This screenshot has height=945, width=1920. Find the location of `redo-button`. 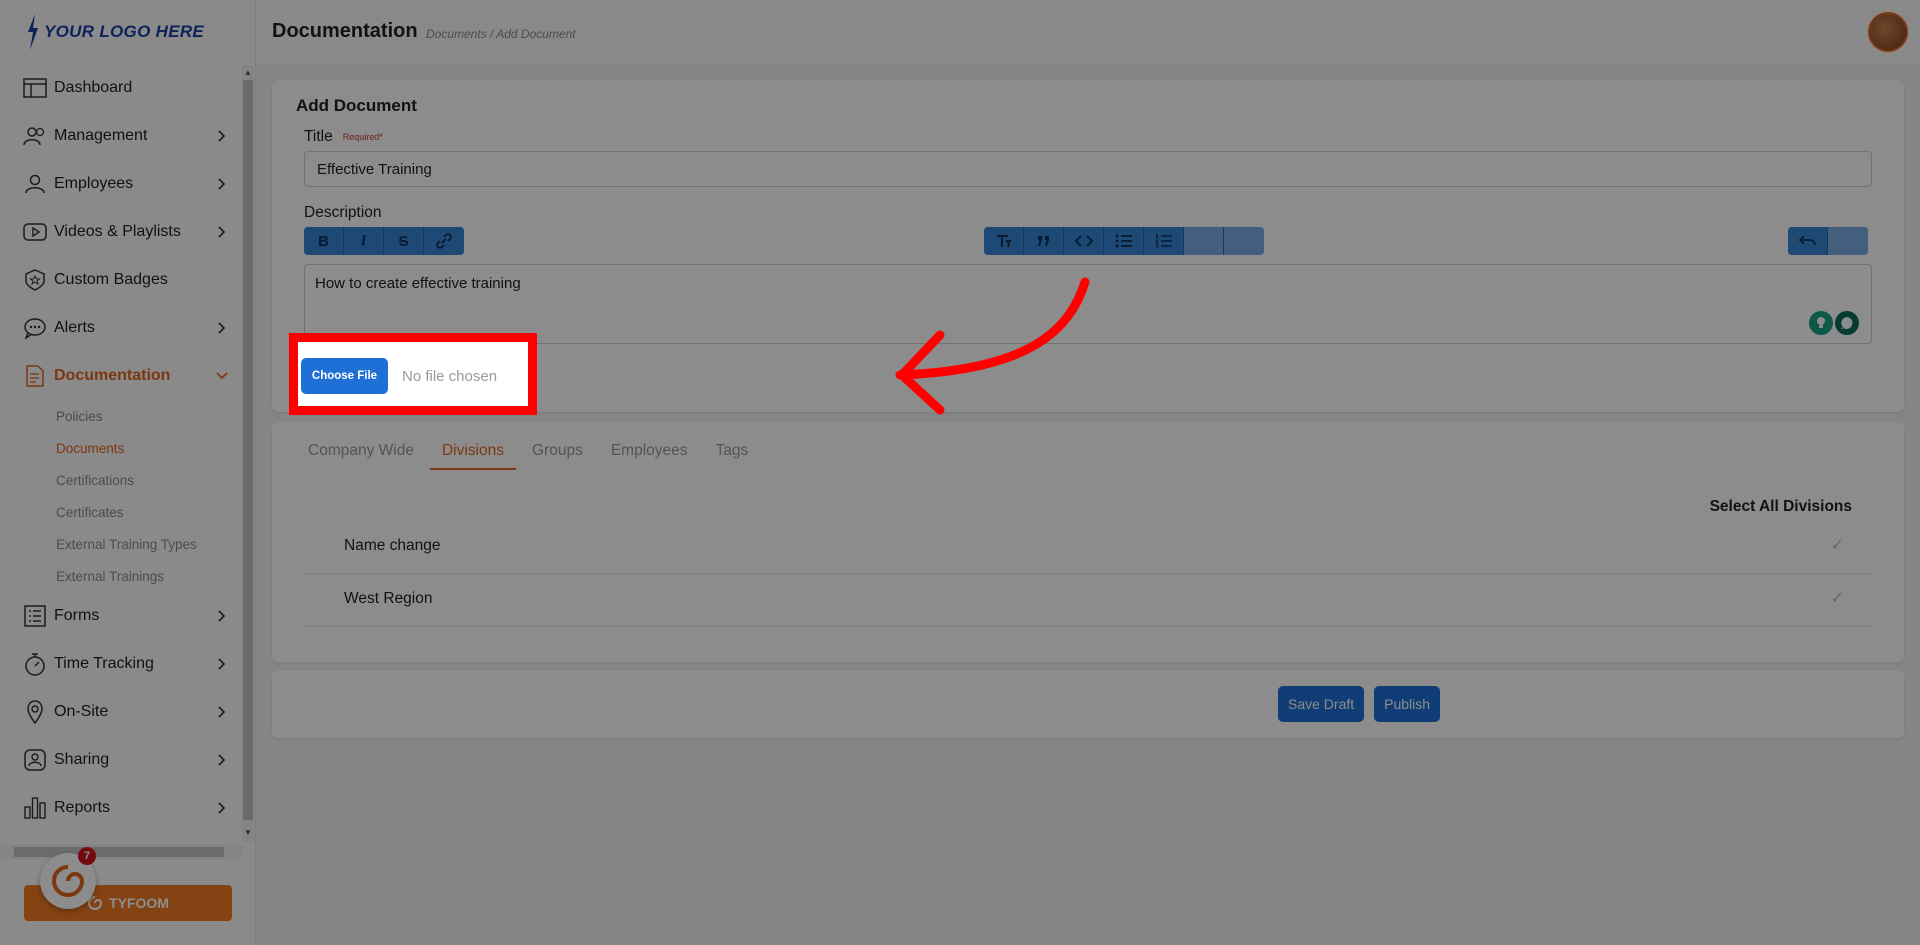

redo-button is located at coordinates (1848, 241).